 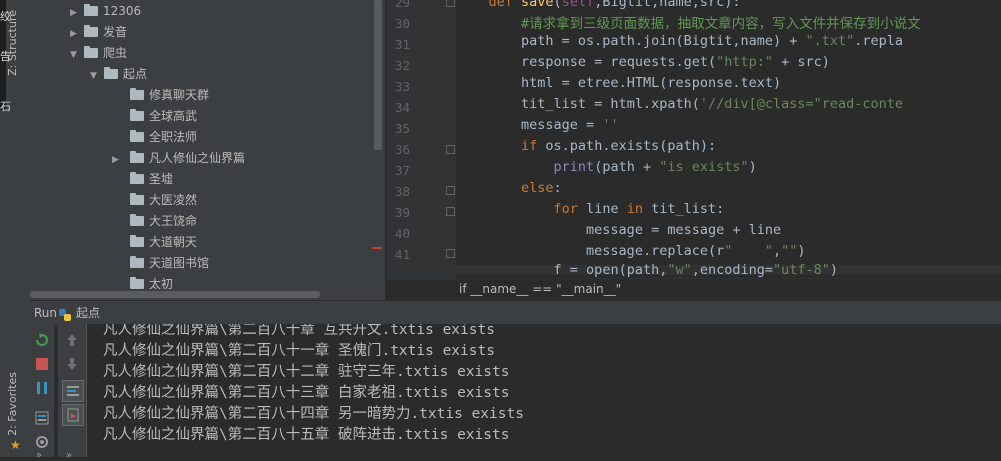 I want to click on code-line: message = '', so click(x=570, y=125).